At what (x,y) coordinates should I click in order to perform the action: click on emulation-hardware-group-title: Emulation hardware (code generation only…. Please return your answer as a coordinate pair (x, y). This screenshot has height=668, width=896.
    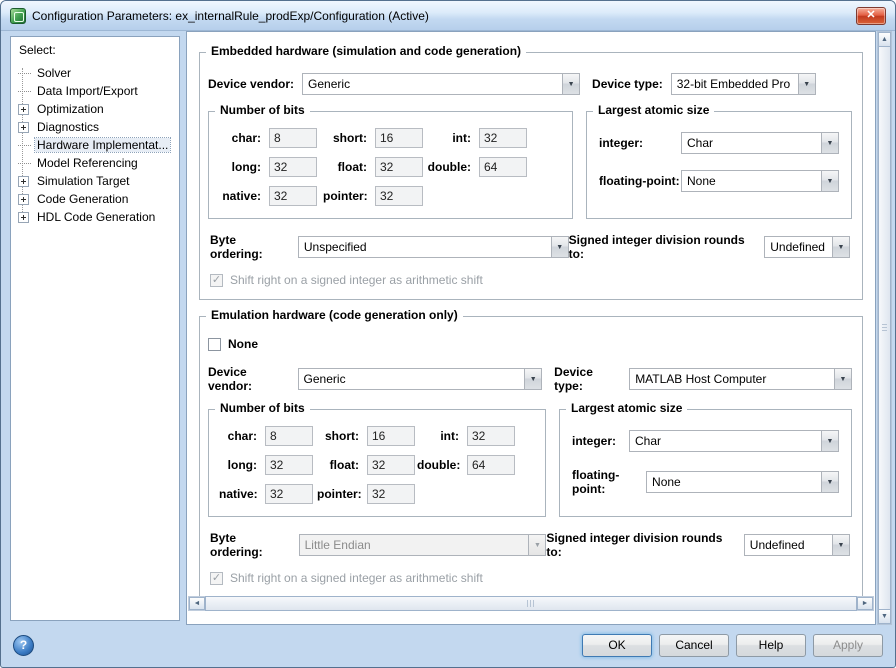
    Looking at the image, I should click on (334, 315).